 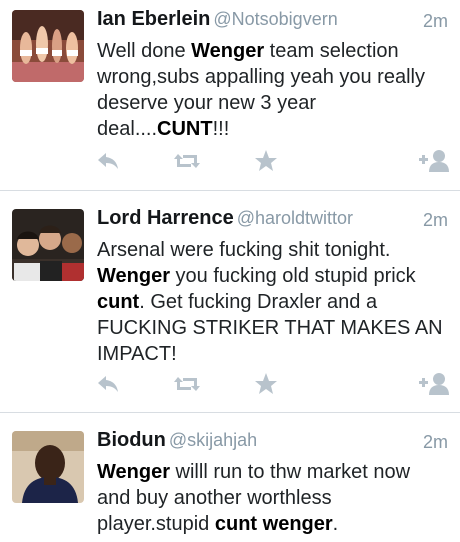 I want to click on tweet-text-segment: you fucking old stupid prick, so click(x=292, y=276).